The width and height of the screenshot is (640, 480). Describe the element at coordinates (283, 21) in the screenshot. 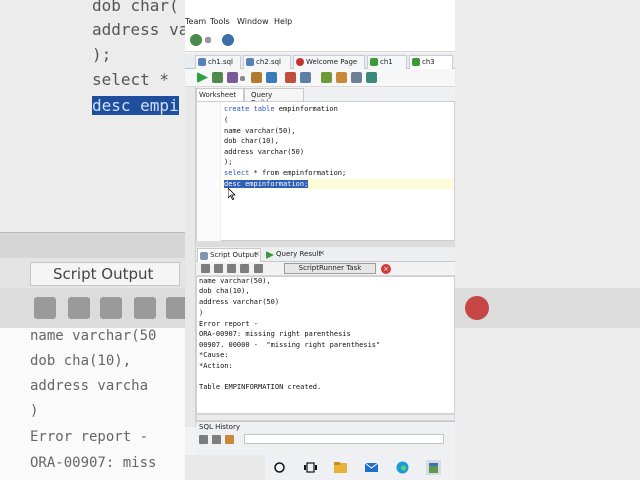

I see `menu-help: Help` at that location.